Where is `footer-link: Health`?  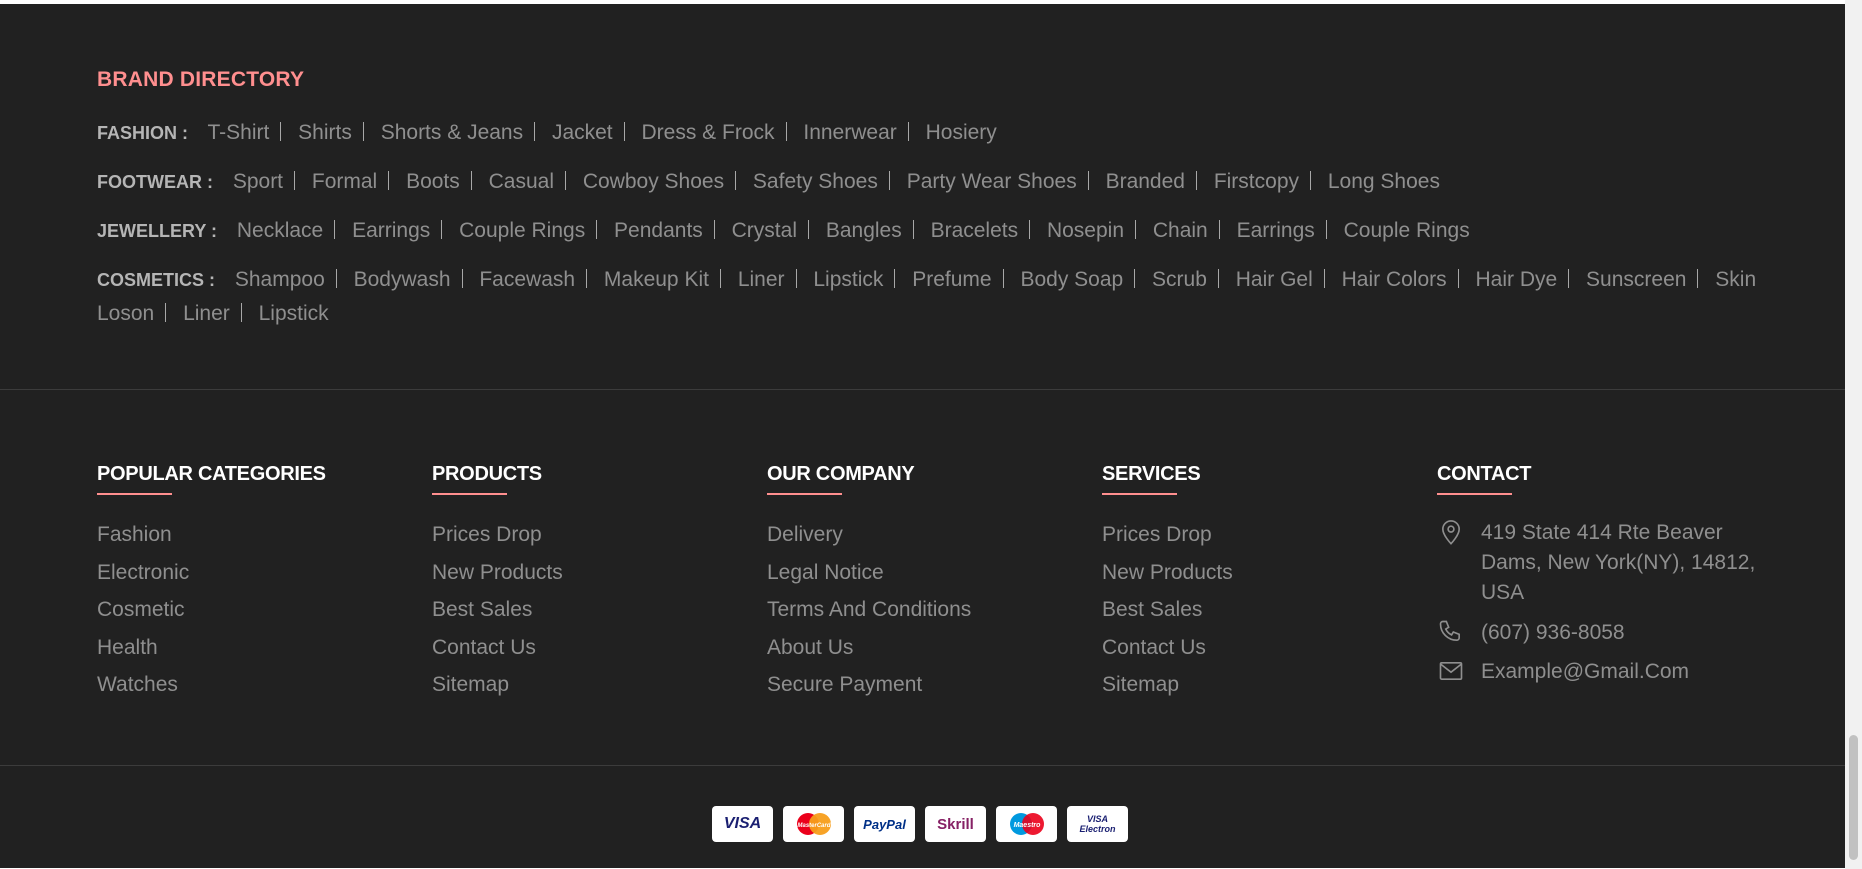
footer-link: Health is located at coordinates (211, 648).